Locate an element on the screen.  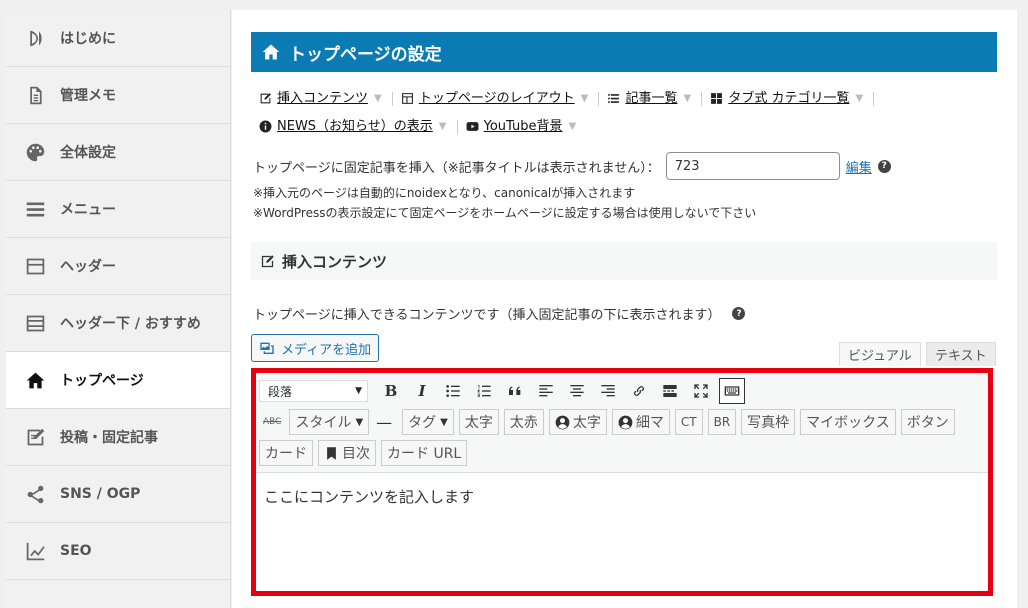
tab-category-tabs: タブ式 カテゴリ一覧 ▼ is located at coordinates (792, 98).